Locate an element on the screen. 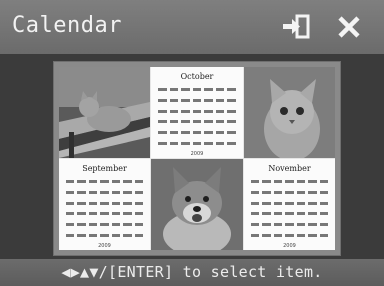 This screenshot has height=286, width=384. cat-on-bench-photo is located at coordinates (104, 112).